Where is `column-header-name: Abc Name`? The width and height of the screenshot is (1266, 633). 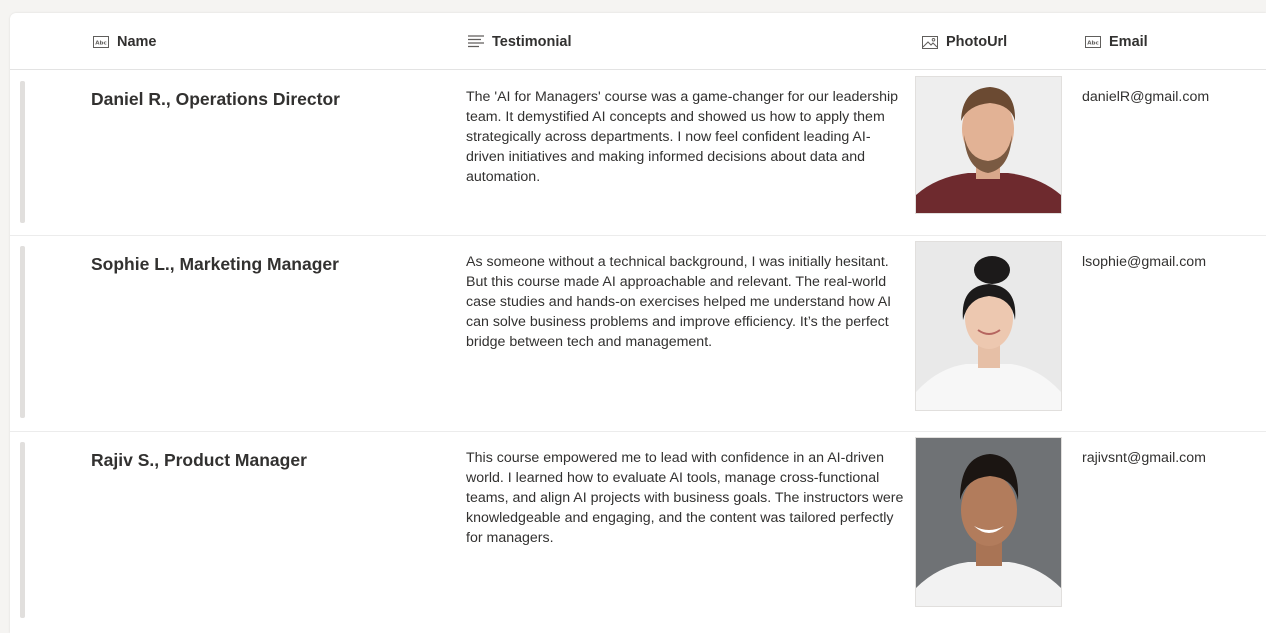
column-header-name: Abc Name is located at coordinates (125, 42).